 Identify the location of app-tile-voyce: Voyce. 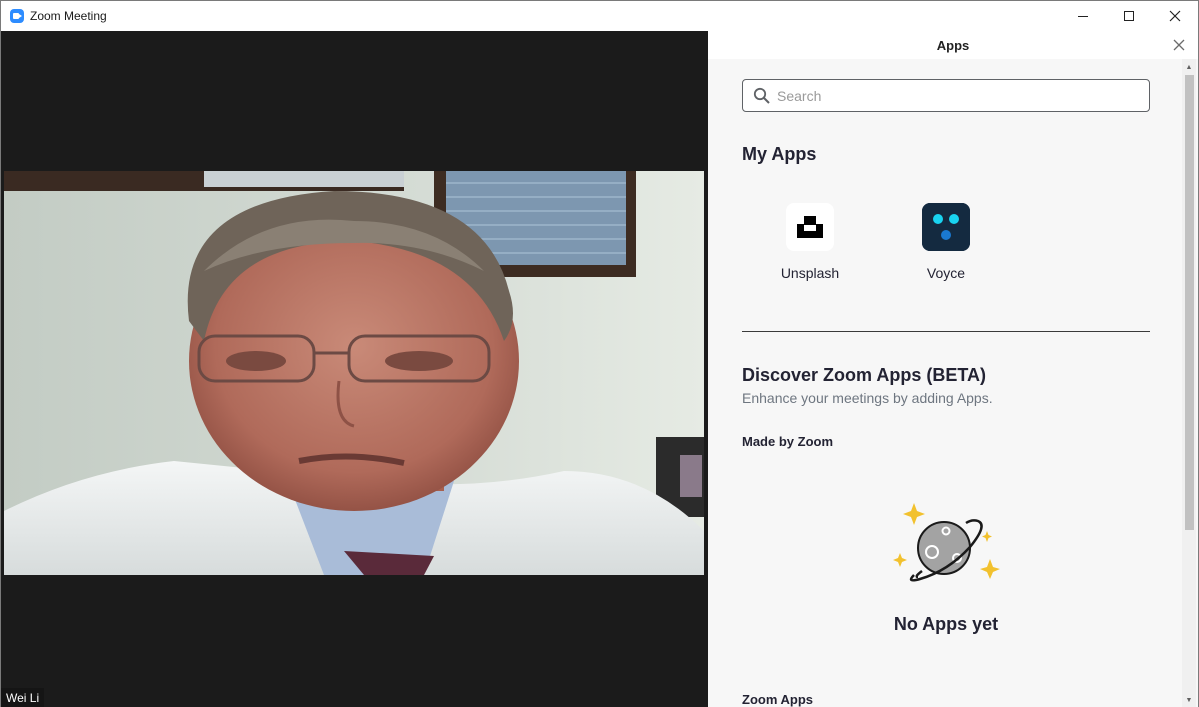
(946, 246).